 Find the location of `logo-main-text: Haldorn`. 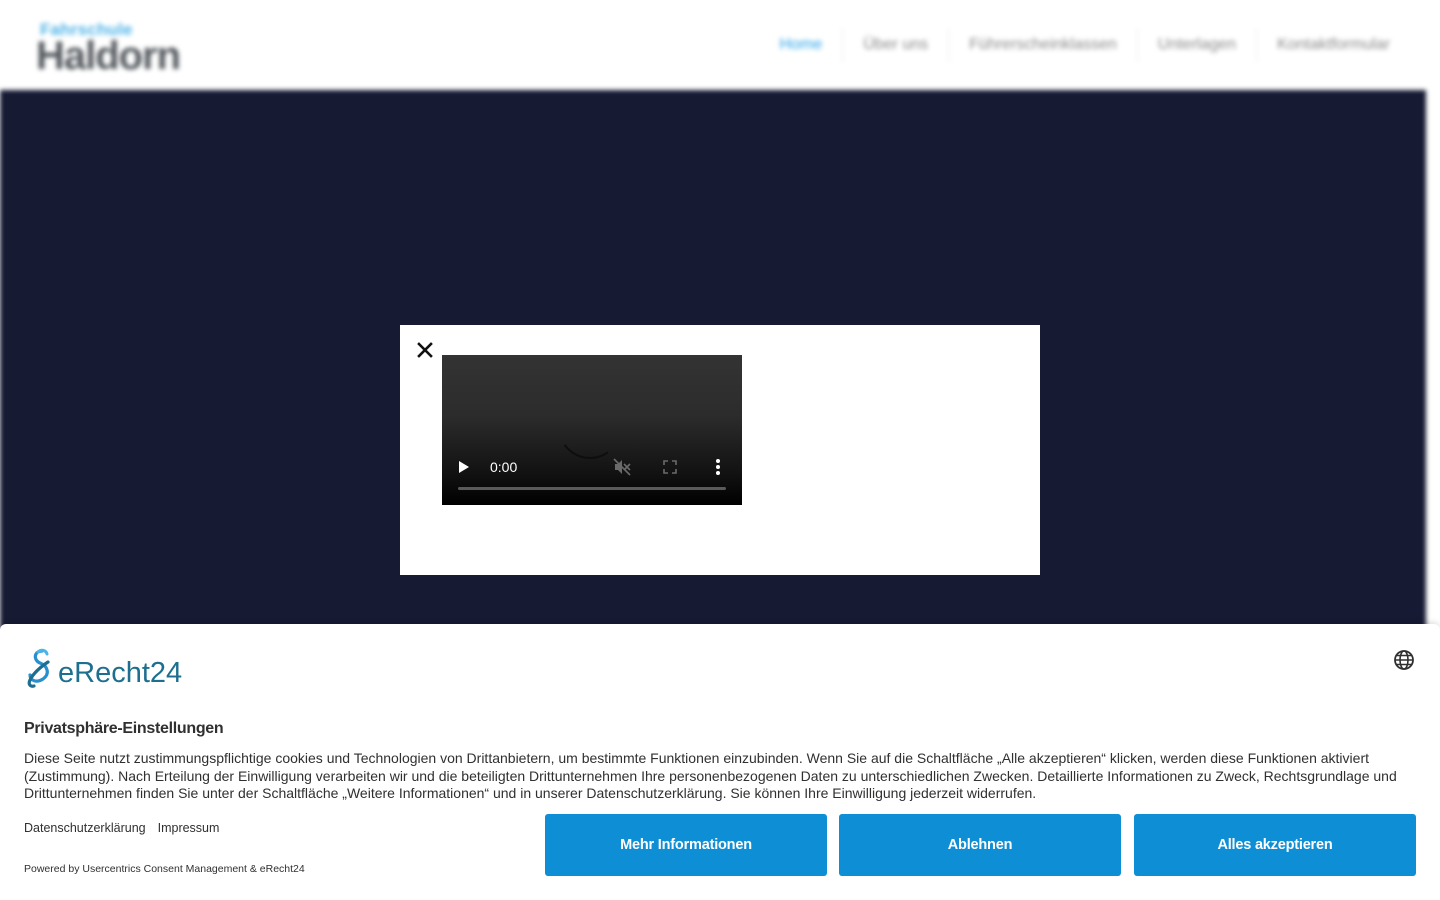

logo-main-text: Haldorn is located at coordinates (108, 56).